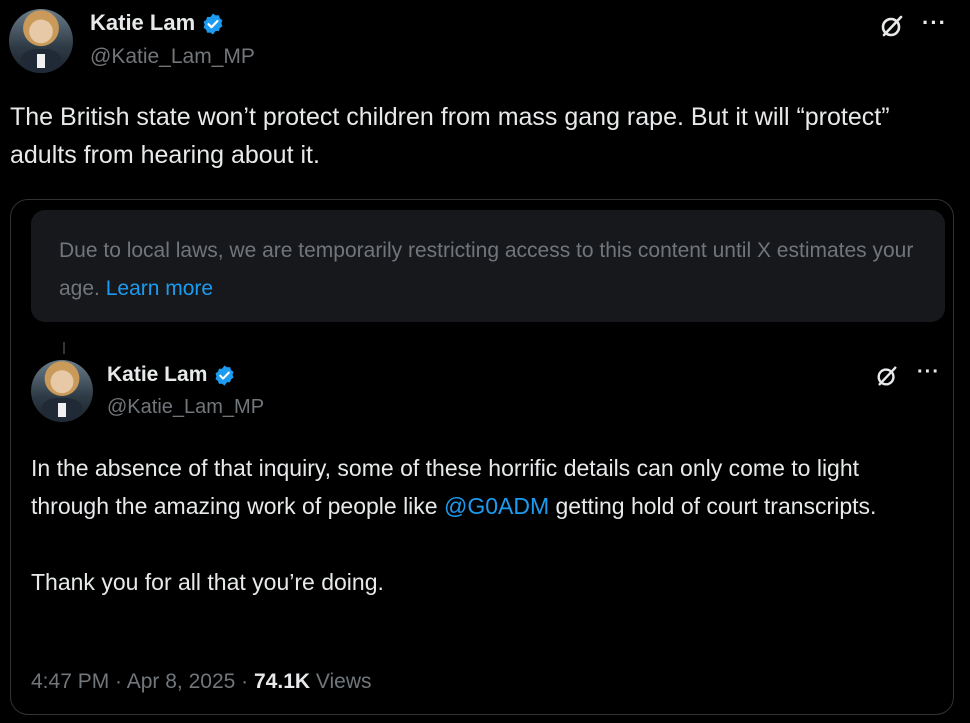  I want to click on quoted-text-paragraph-2: Thank you for all that you’re doing., so click(207, 582).